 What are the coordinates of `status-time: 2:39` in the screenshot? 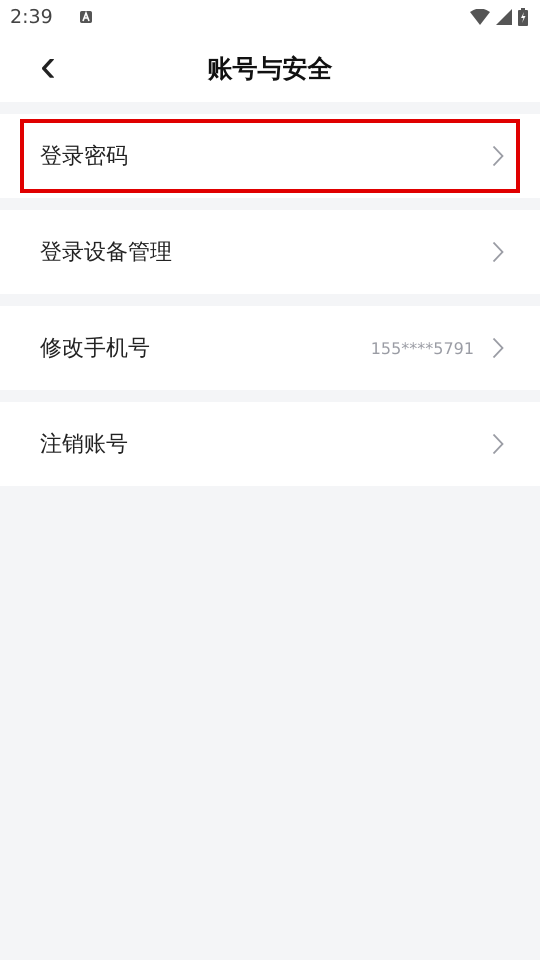 It's located at (31, 17).